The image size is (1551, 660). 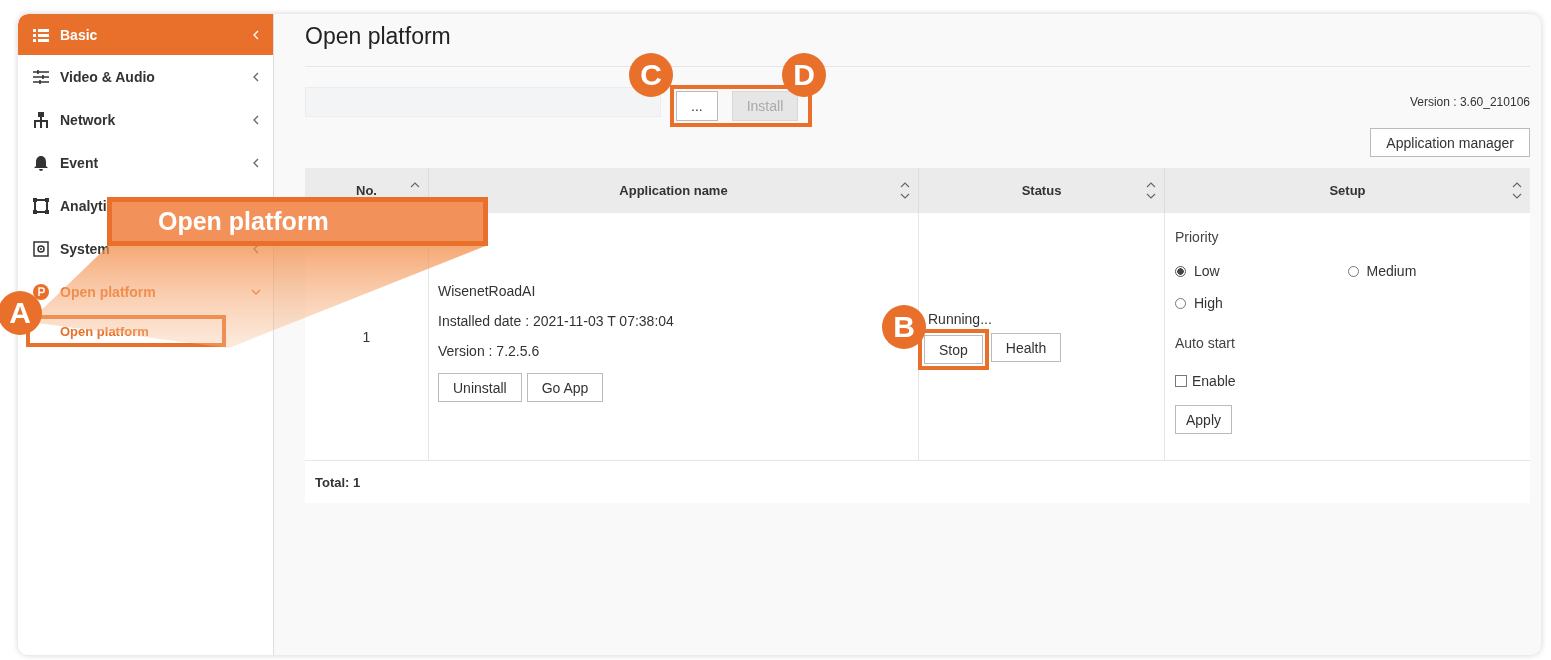 I want to click on list-icon, so click(x=41, y=34).